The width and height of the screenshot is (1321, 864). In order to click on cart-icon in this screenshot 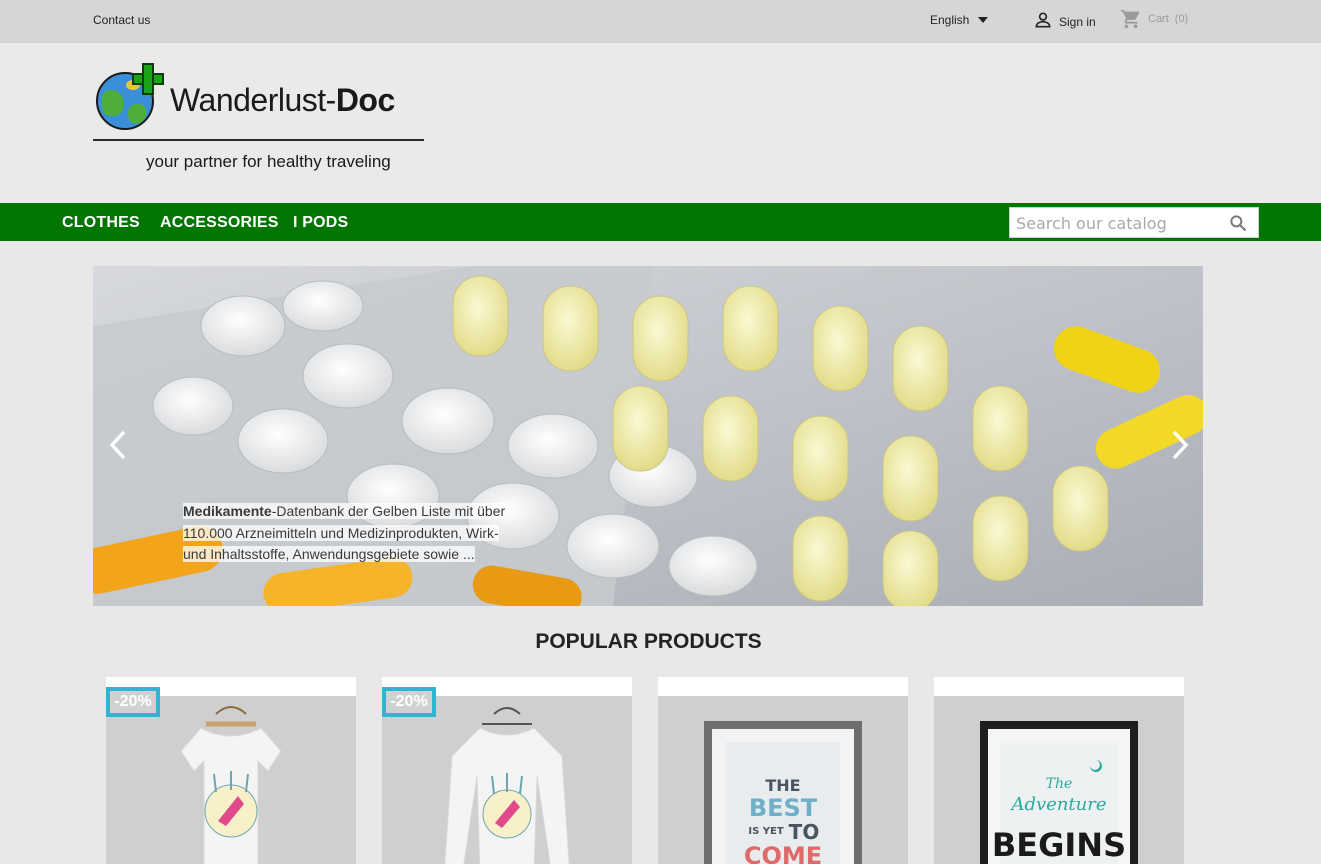, I will do `click(1130, 19)`.